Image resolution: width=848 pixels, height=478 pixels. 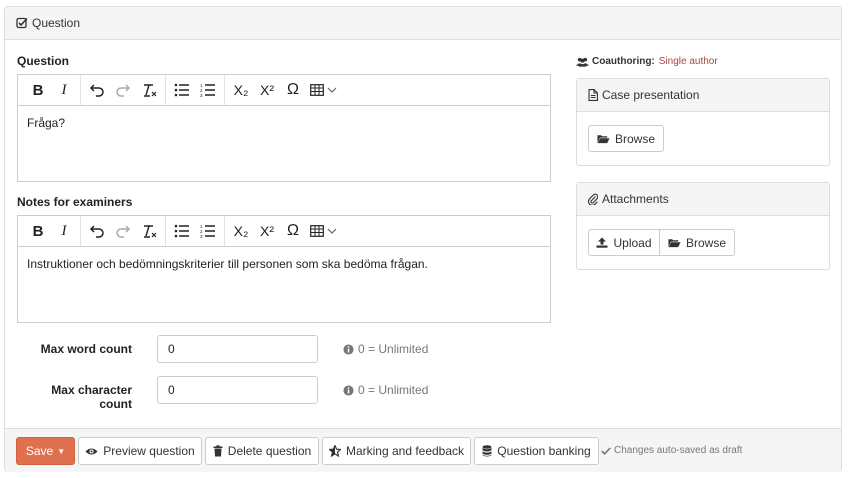 I want to click on paperclip-icon, so click(x=593, y=199).